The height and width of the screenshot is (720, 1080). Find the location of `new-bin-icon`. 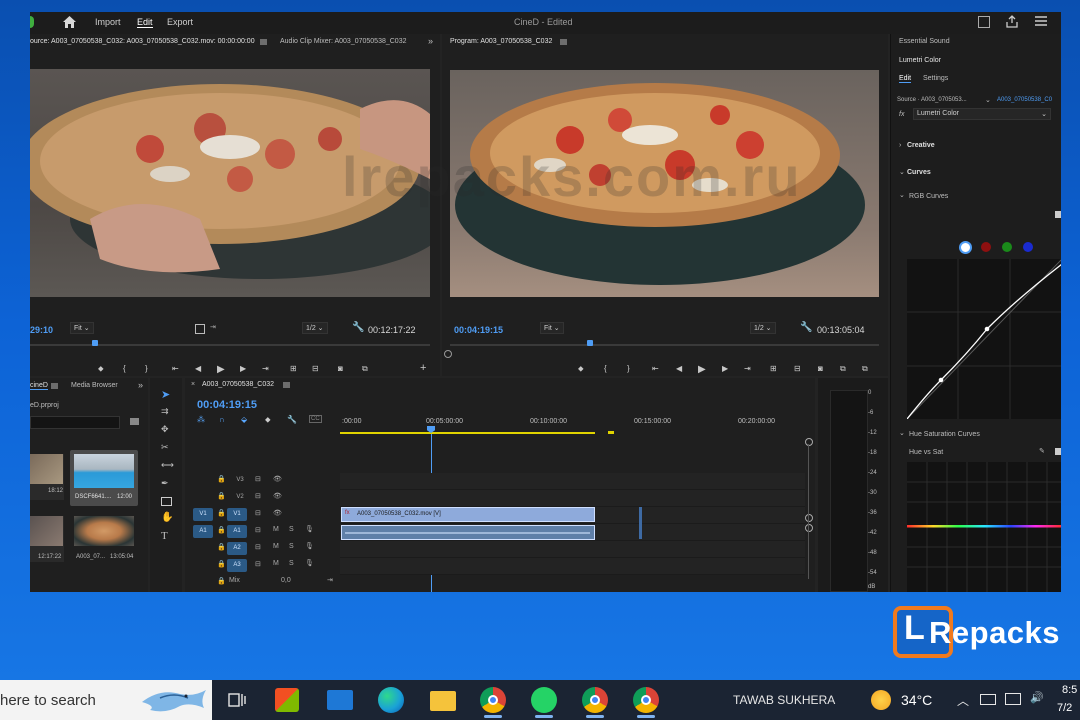

new-bin-icon is located at coordinates (134, 421).